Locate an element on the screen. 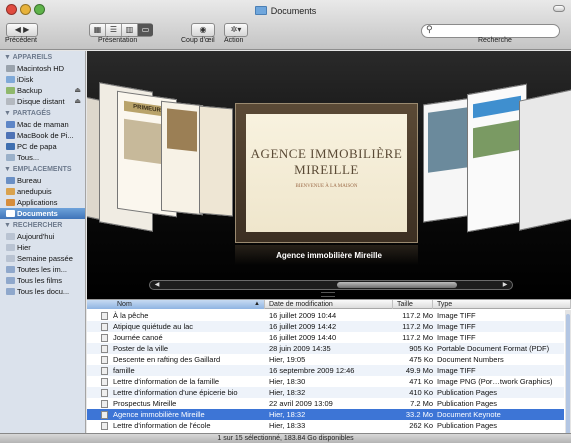  sidebar-section-header: ▼ RECHERCHER is located at coordinates (42, 225).